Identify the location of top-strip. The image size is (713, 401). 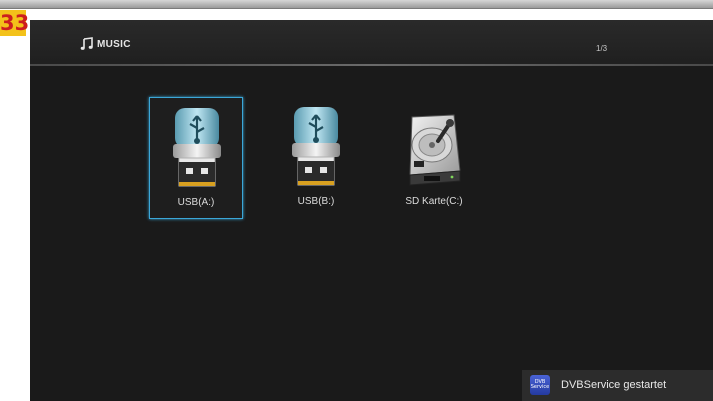
(356, 4).